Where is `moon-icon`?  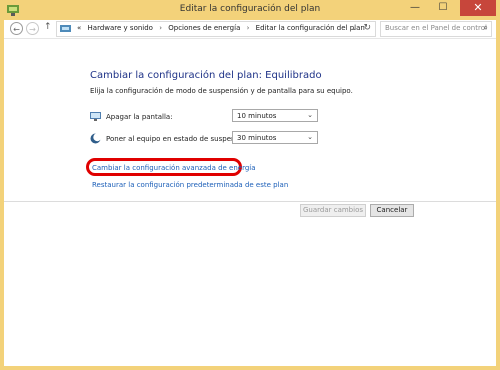
moon-icon is located at coordinates (95, 138).